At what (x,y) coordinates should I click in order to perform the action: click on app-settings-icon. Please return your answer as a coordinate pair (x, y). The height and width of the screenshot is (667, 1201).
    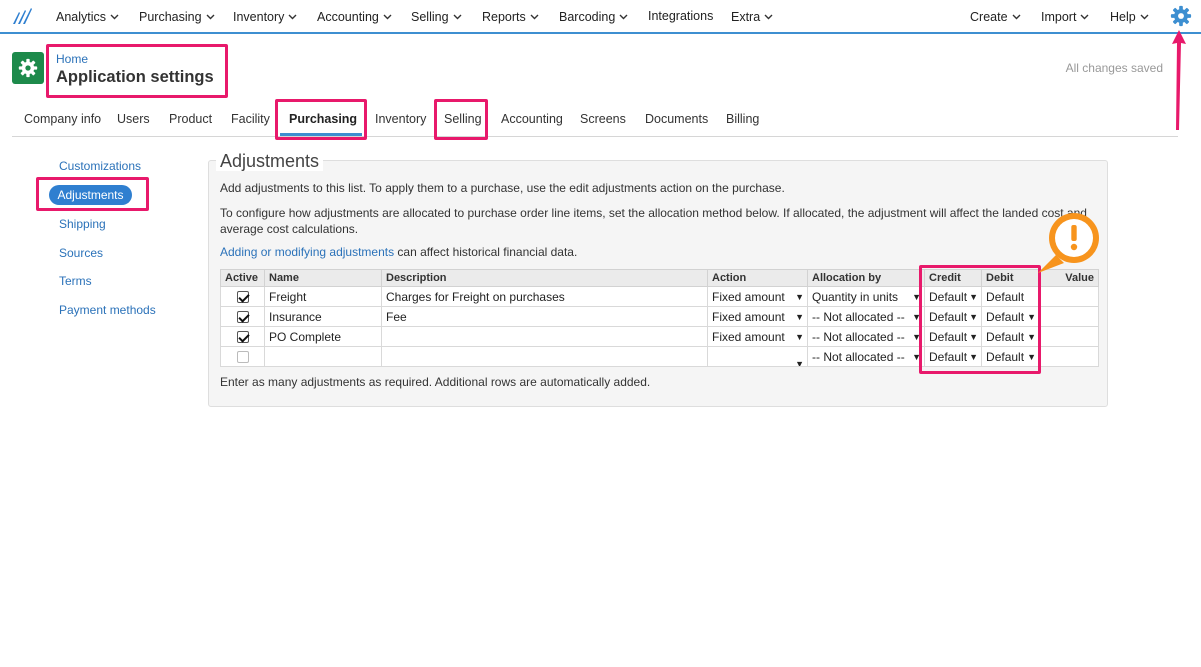
    Looking at the image, I should click on (28, 68).